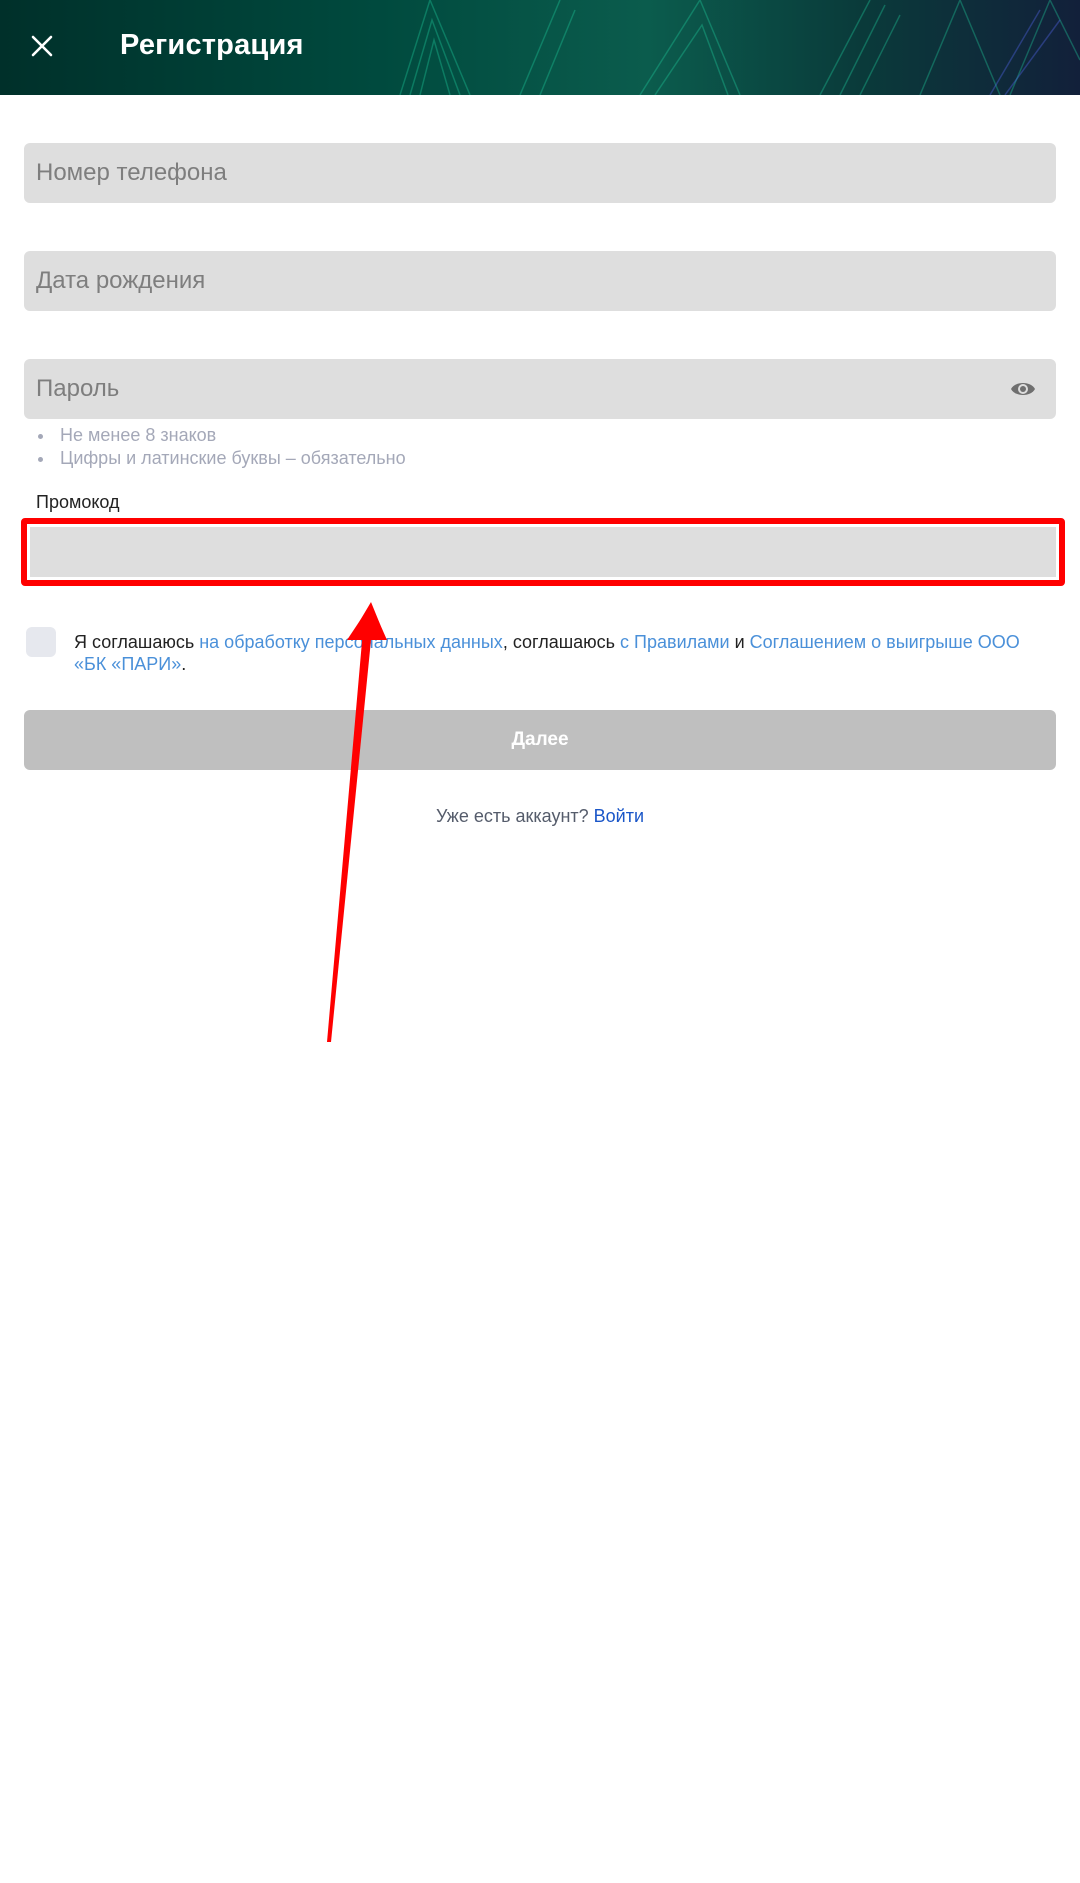 This screenshot has height=1883, width=1080. I want to click on promo-input, so click(543, 552).